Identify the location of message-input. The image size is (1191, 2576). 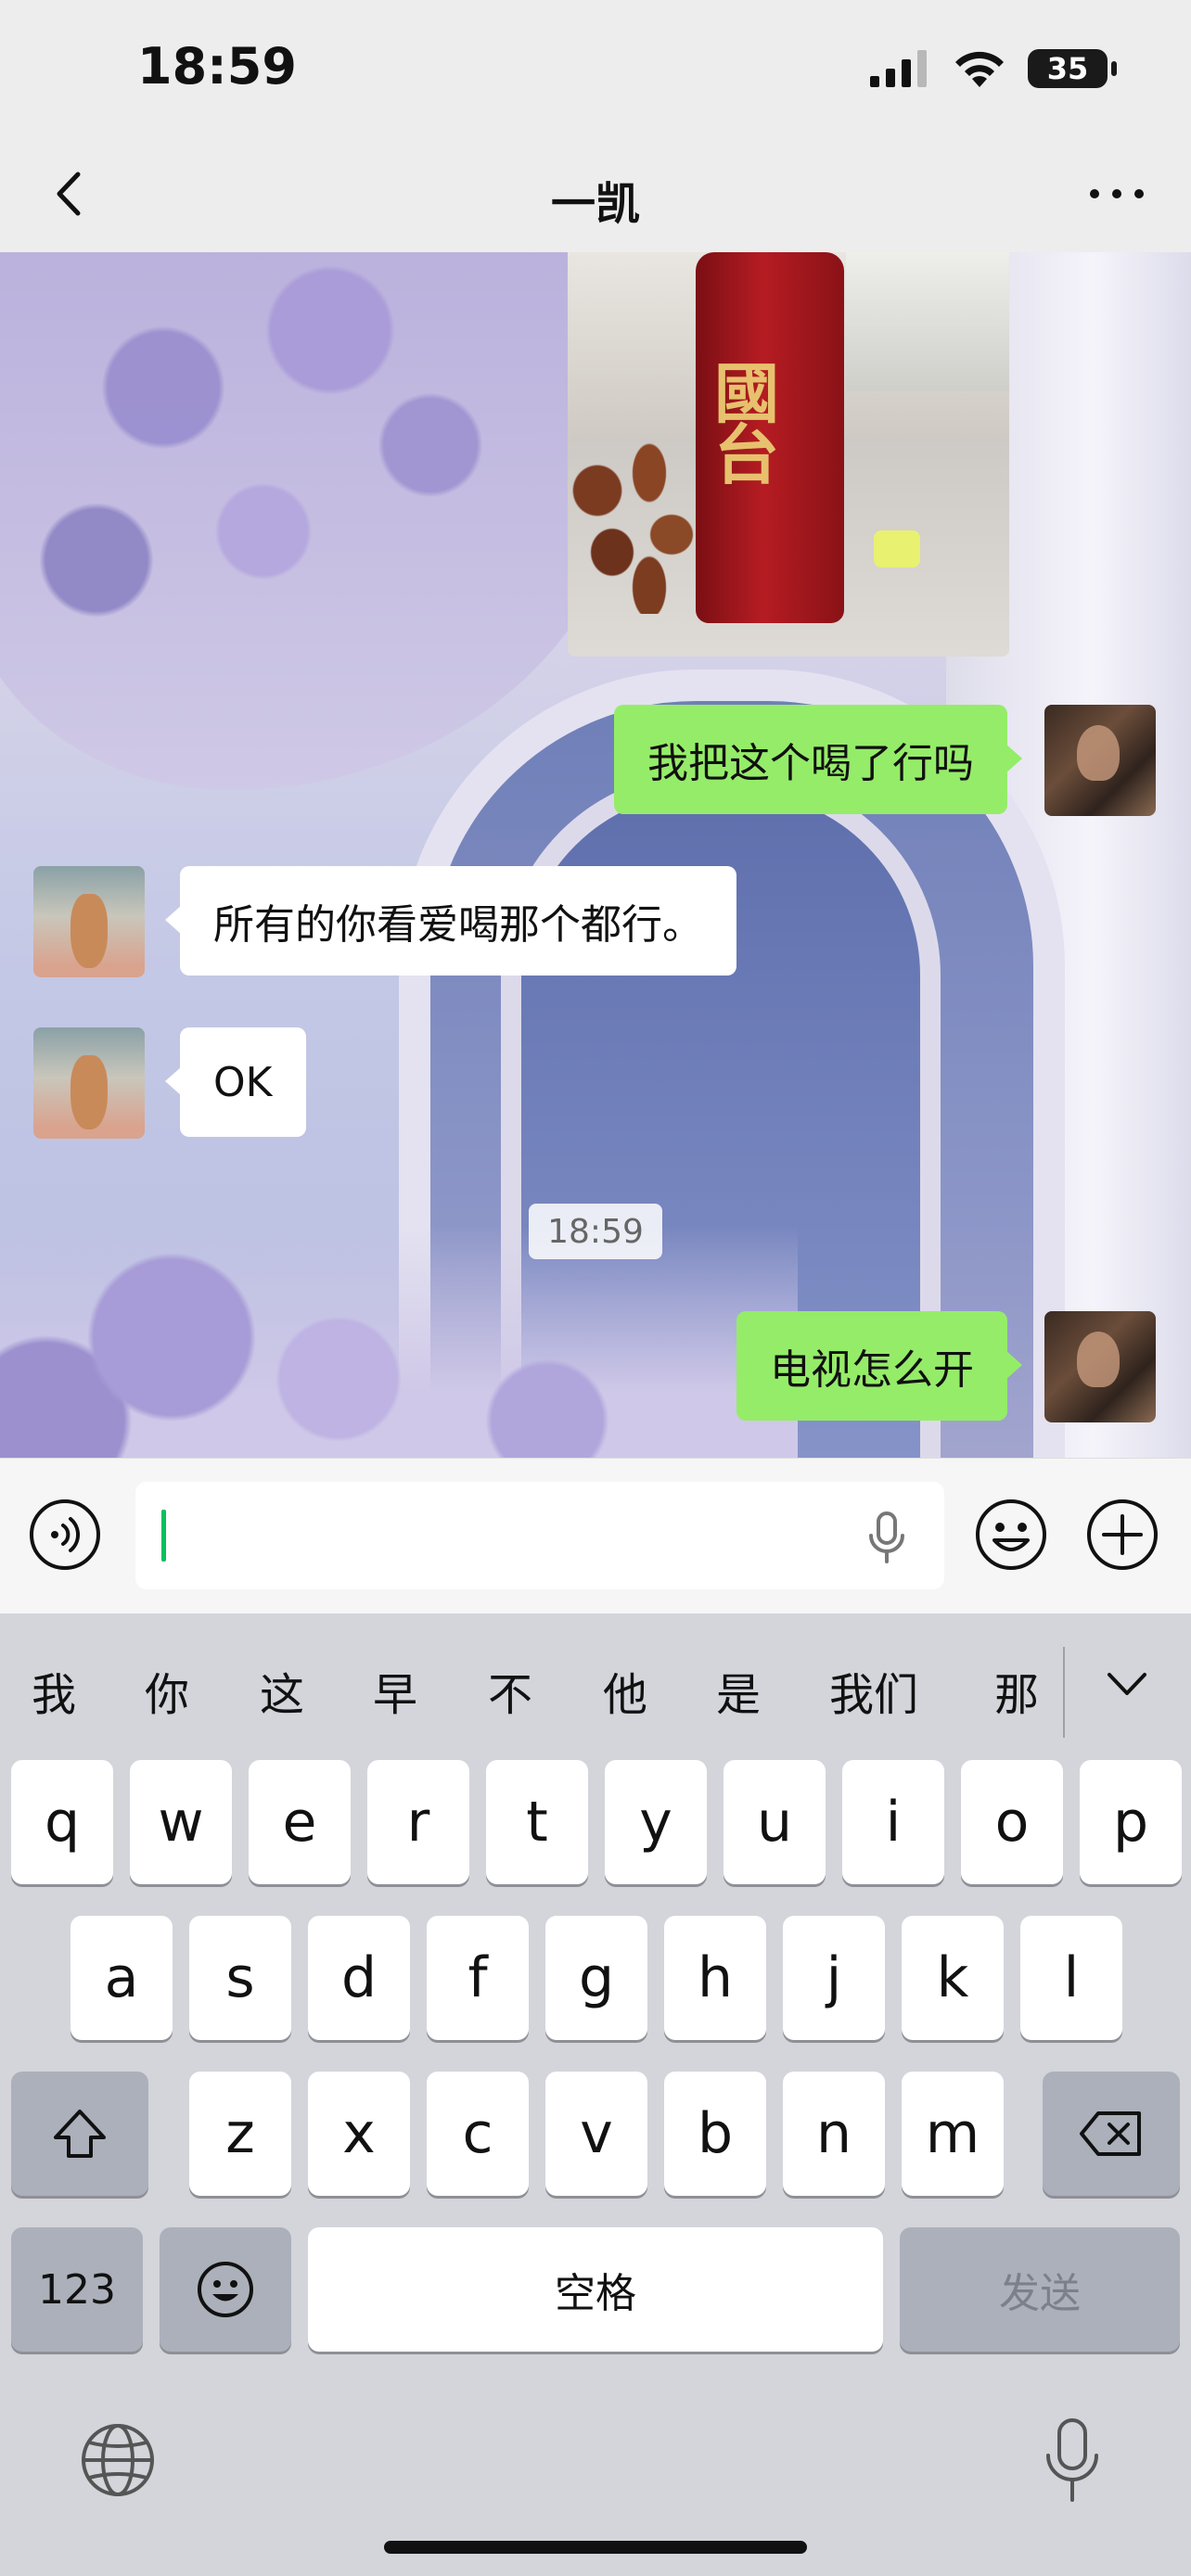
(539, 1535).